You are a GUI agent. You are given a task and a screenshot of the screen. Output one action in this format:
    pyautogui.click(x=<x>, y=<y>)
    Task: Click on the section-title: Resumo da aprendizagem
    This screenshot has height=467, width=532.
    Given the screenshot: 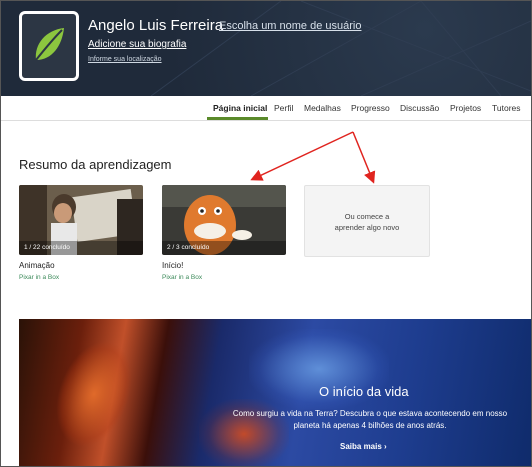 What is the action you would take?
    pyautogui.click(x=95, y=164)
    